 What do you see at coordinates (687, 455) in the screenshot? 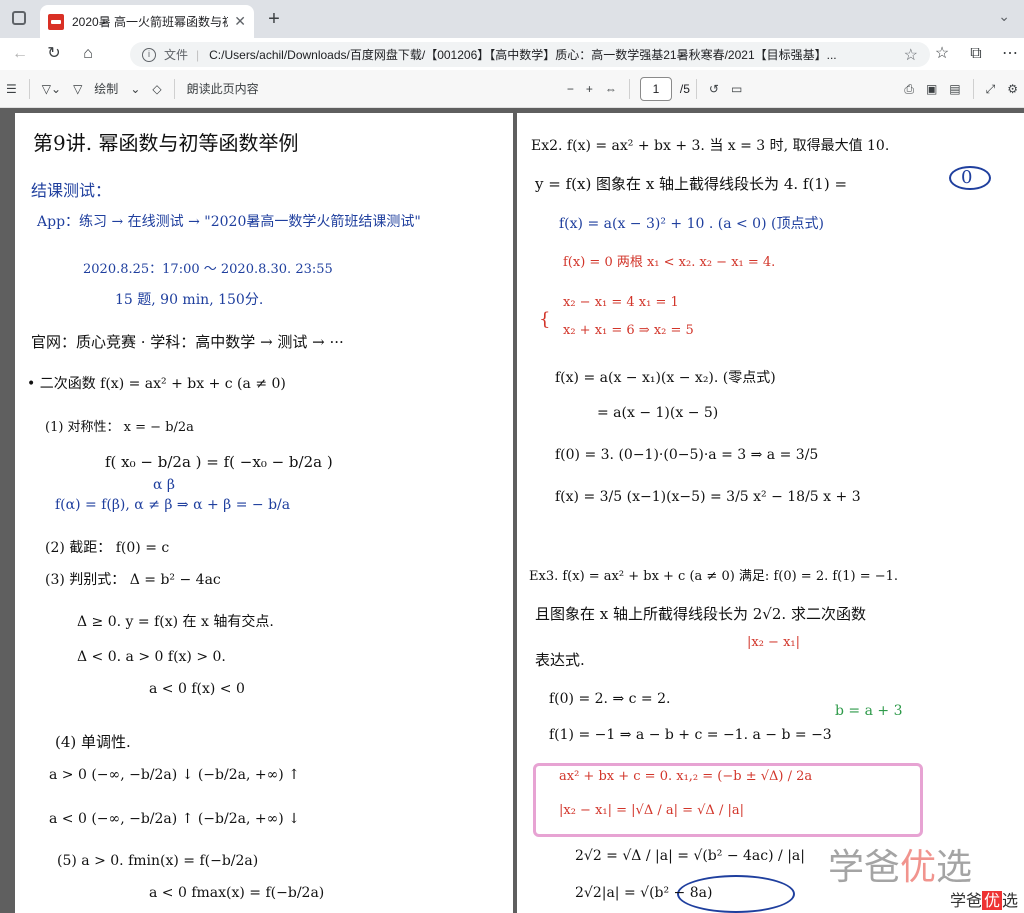
I see `note-line: f(0) = 3. (0−1)·(0−5)·a = 3 ⇒ a = 3/5` at bounding box center [687, 455].